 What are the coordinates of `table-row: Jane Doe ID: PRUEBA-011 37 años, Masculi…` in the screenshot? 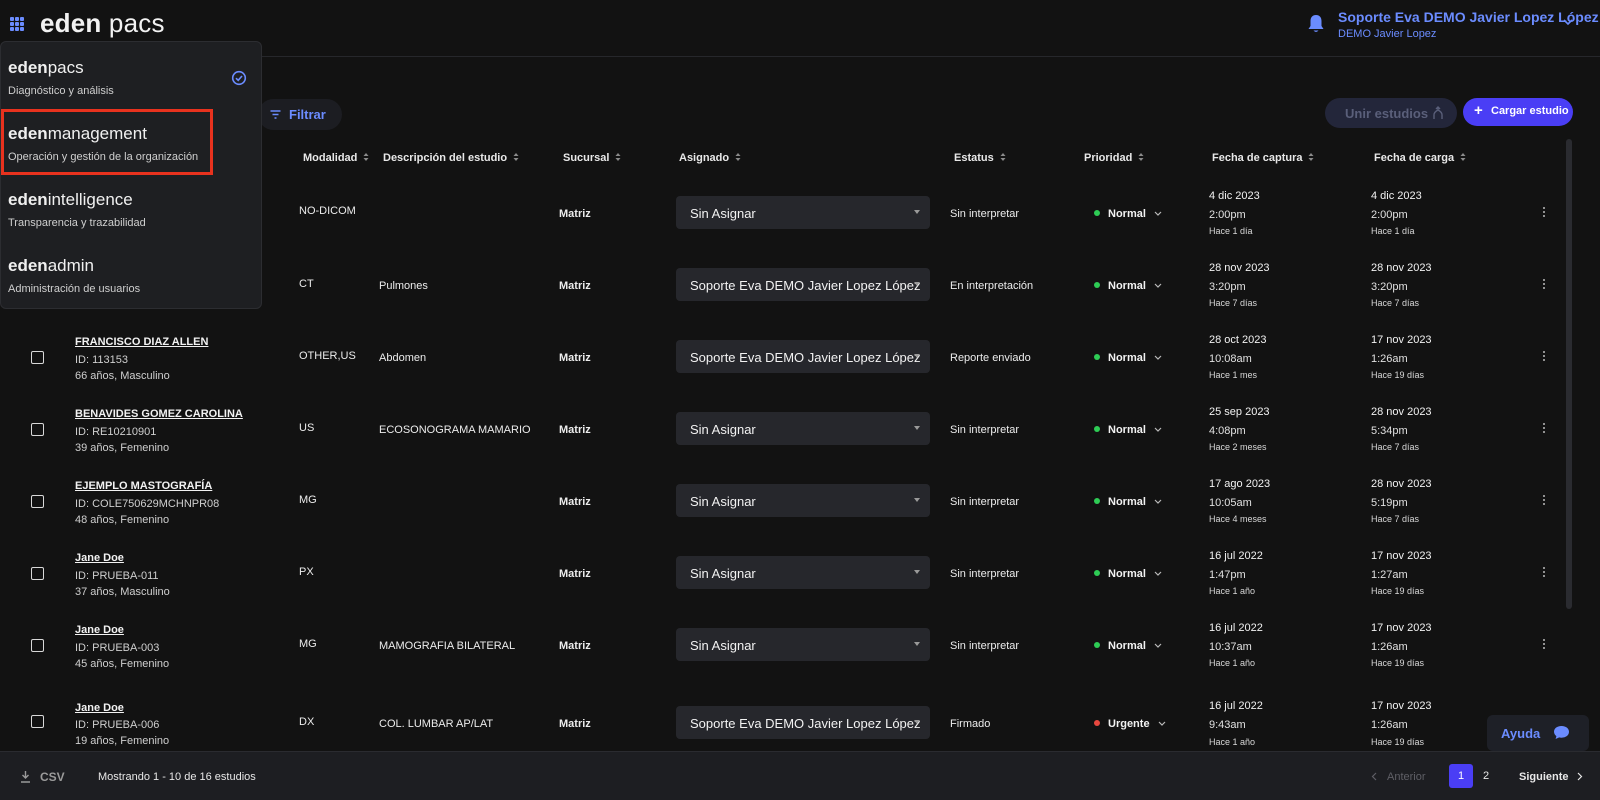 It's located at (784, 576).